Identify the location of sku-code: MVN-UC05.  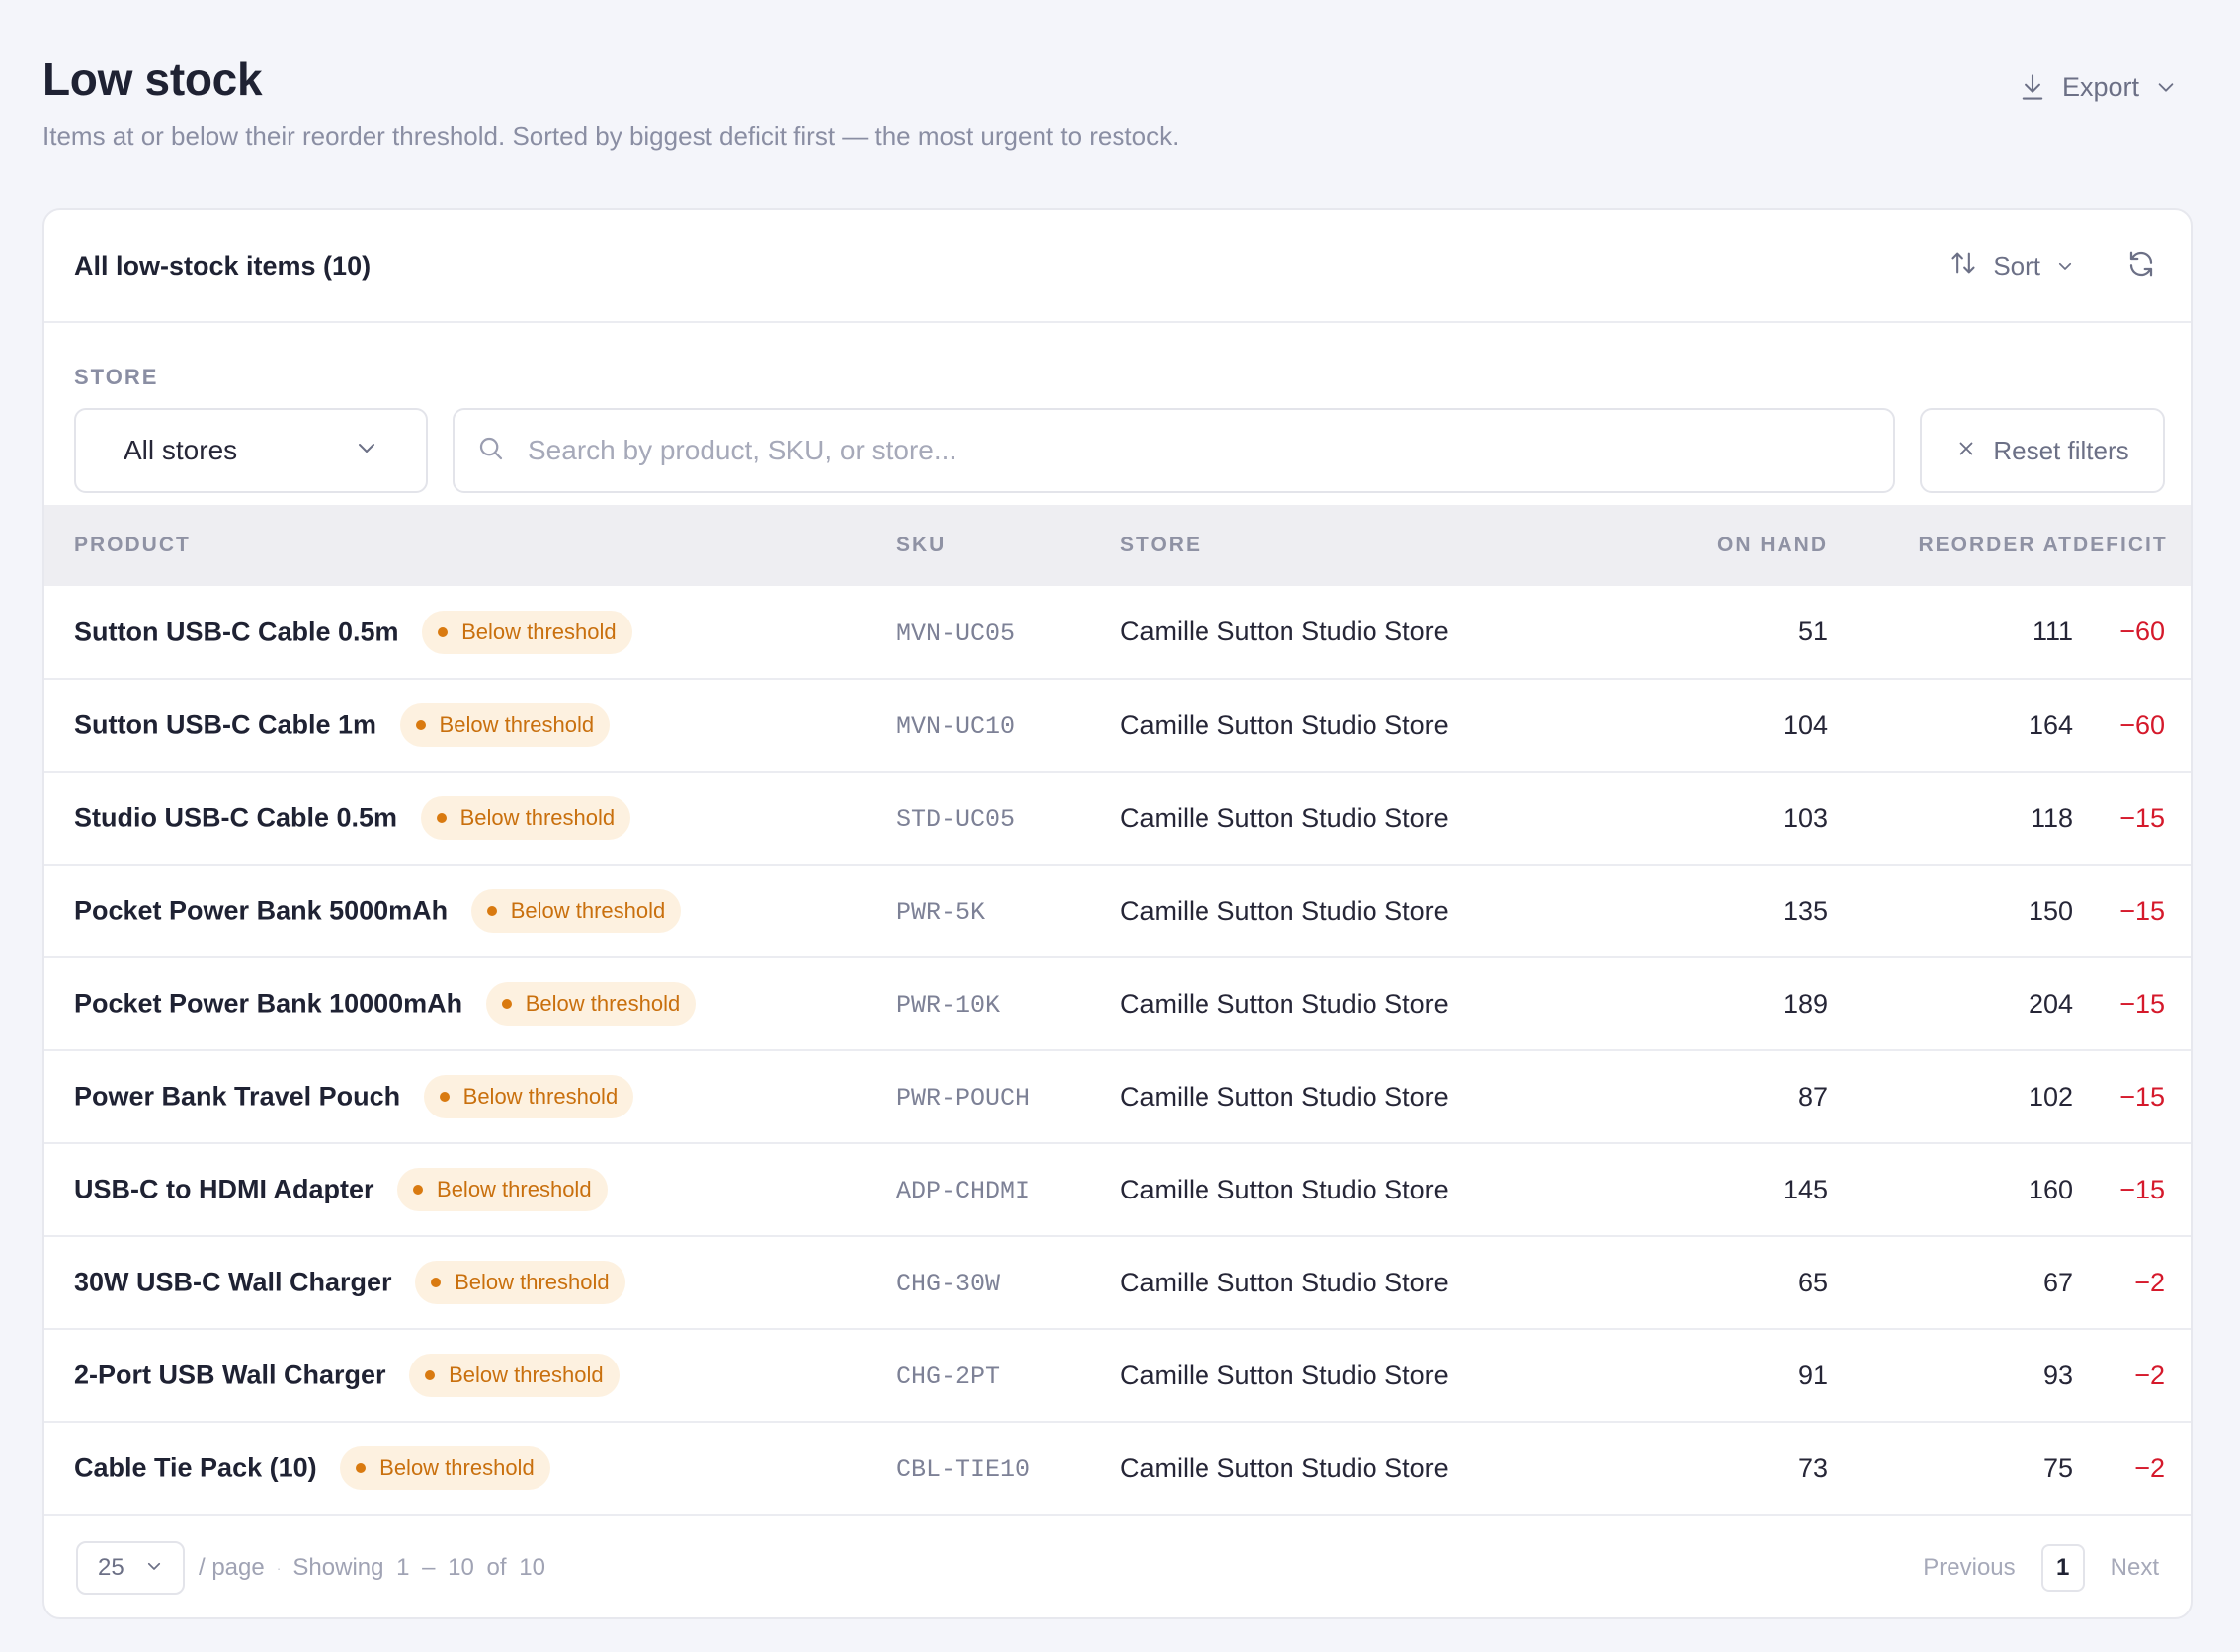
(956, 633).